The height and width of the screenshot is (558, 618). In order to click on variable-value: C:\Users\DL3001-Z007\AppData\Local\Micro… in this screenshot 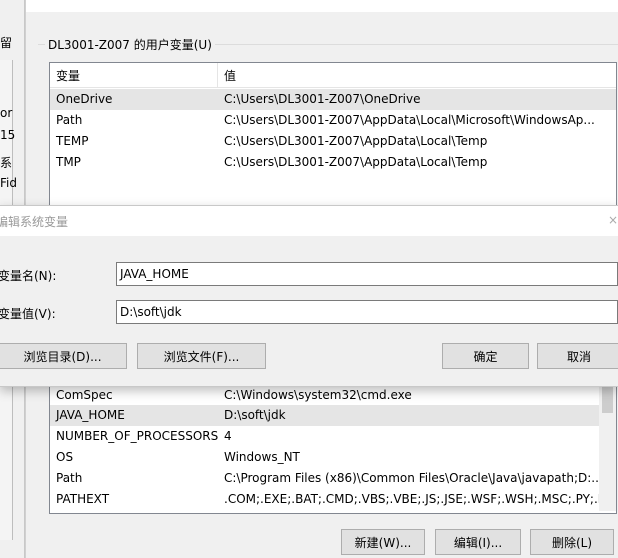, I will do `click(409, 120)`.